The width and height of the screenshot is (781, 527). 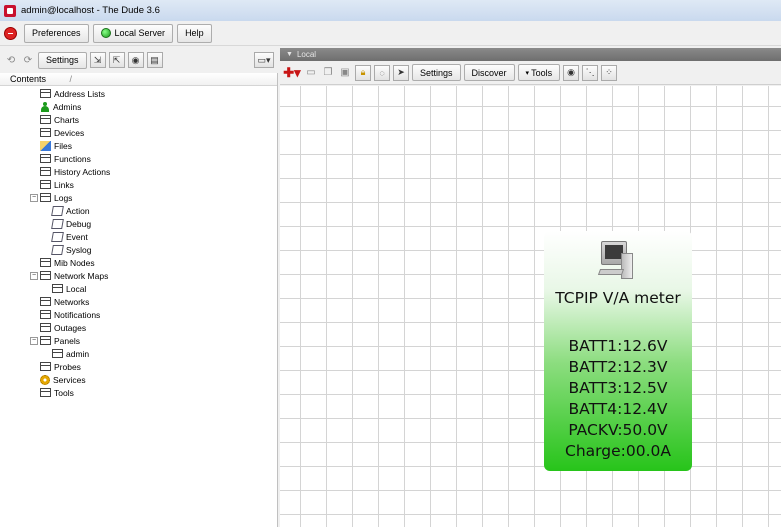 I want to click on tree-item-label: admin, so click(x=78, y=353).